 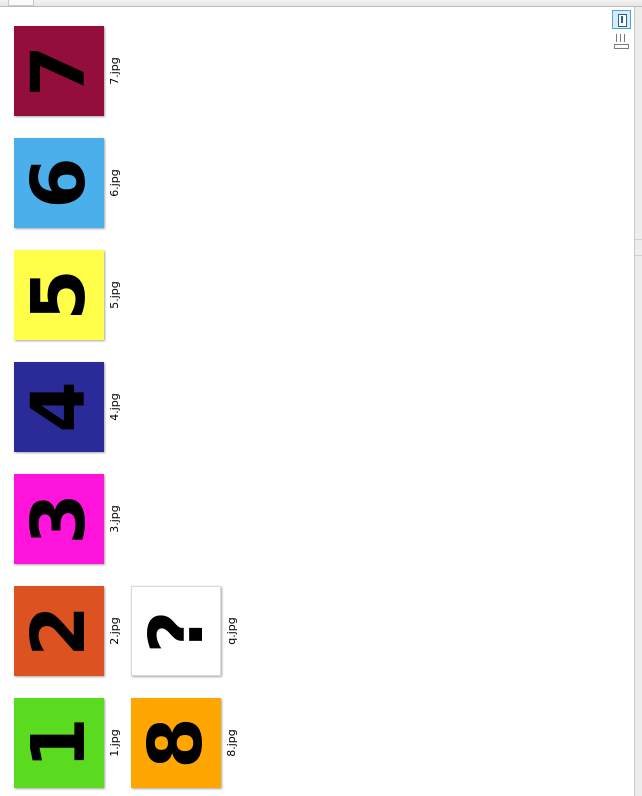 I want to click on file-name: q.jpg, so click(x=232, y=631).